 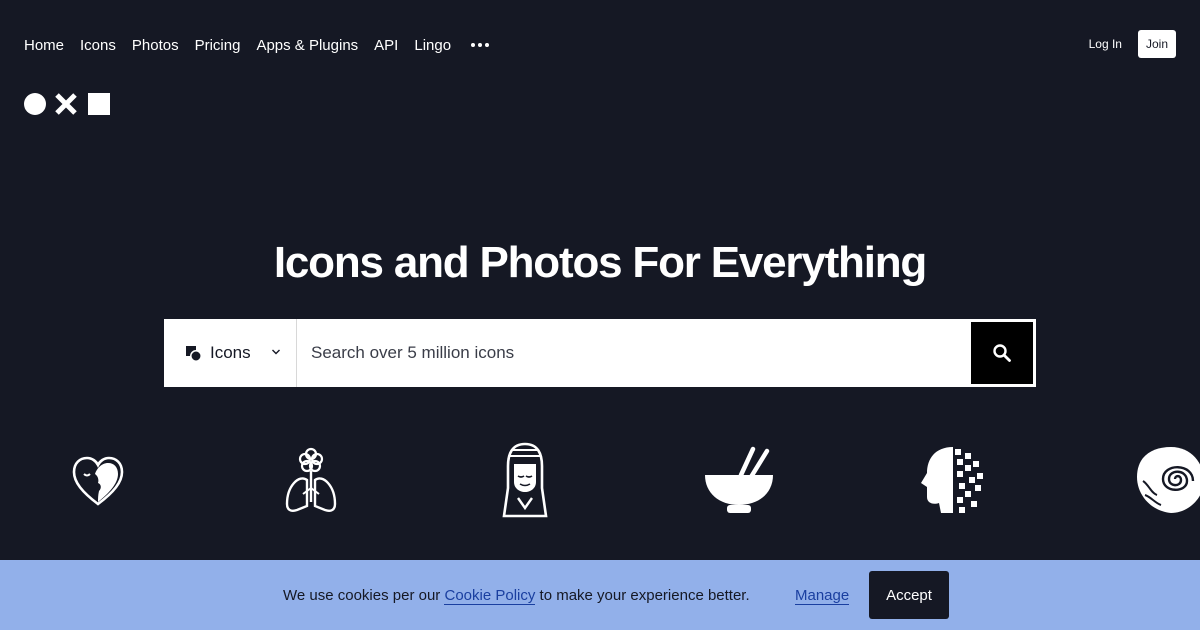 I want to click on noun-project-logo, so click(x=67, y=104).